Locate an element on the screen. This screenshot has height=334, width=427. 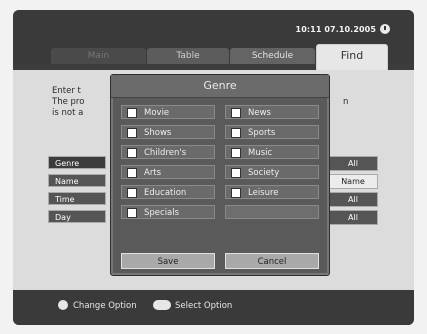
criteria-label-time: Time is located at coordinates (77, 198).